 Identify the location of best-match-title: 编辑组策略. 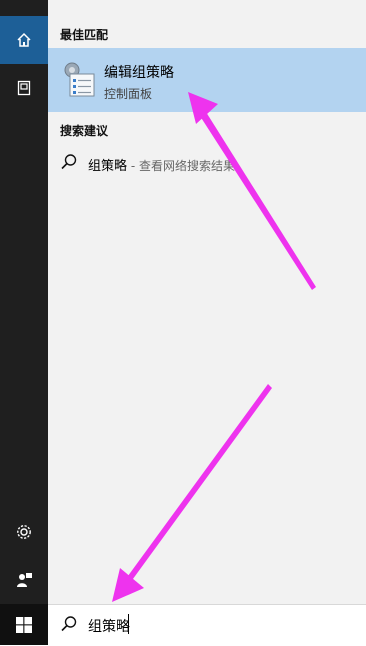
(139, 73).